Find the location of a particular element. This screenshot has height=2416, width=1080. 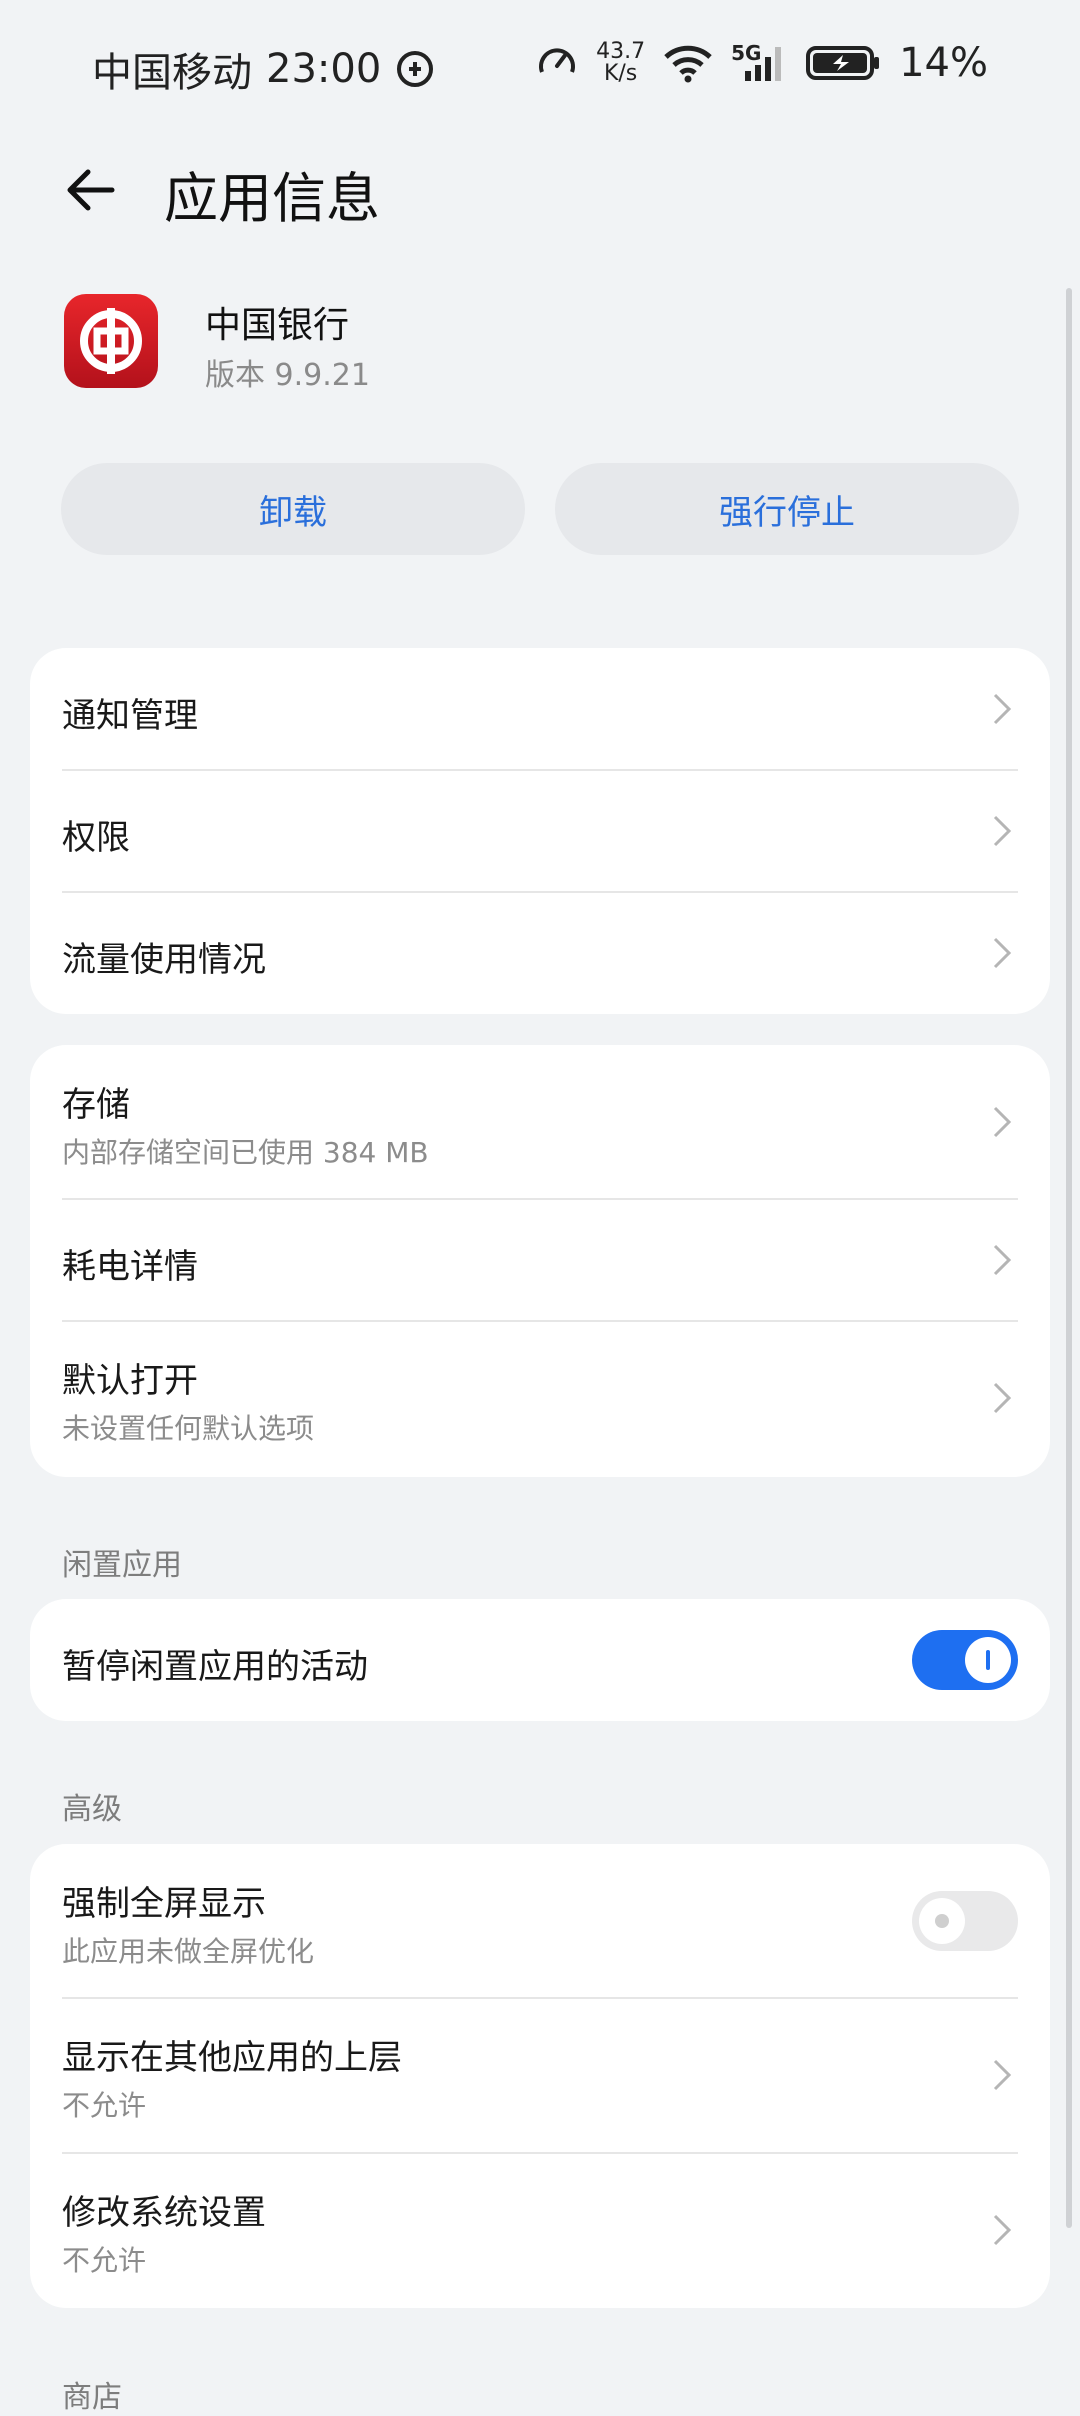

status-bar: 中国移动 23:00 43.7 K/s 5G 14% is located at coordinates (540, 68).